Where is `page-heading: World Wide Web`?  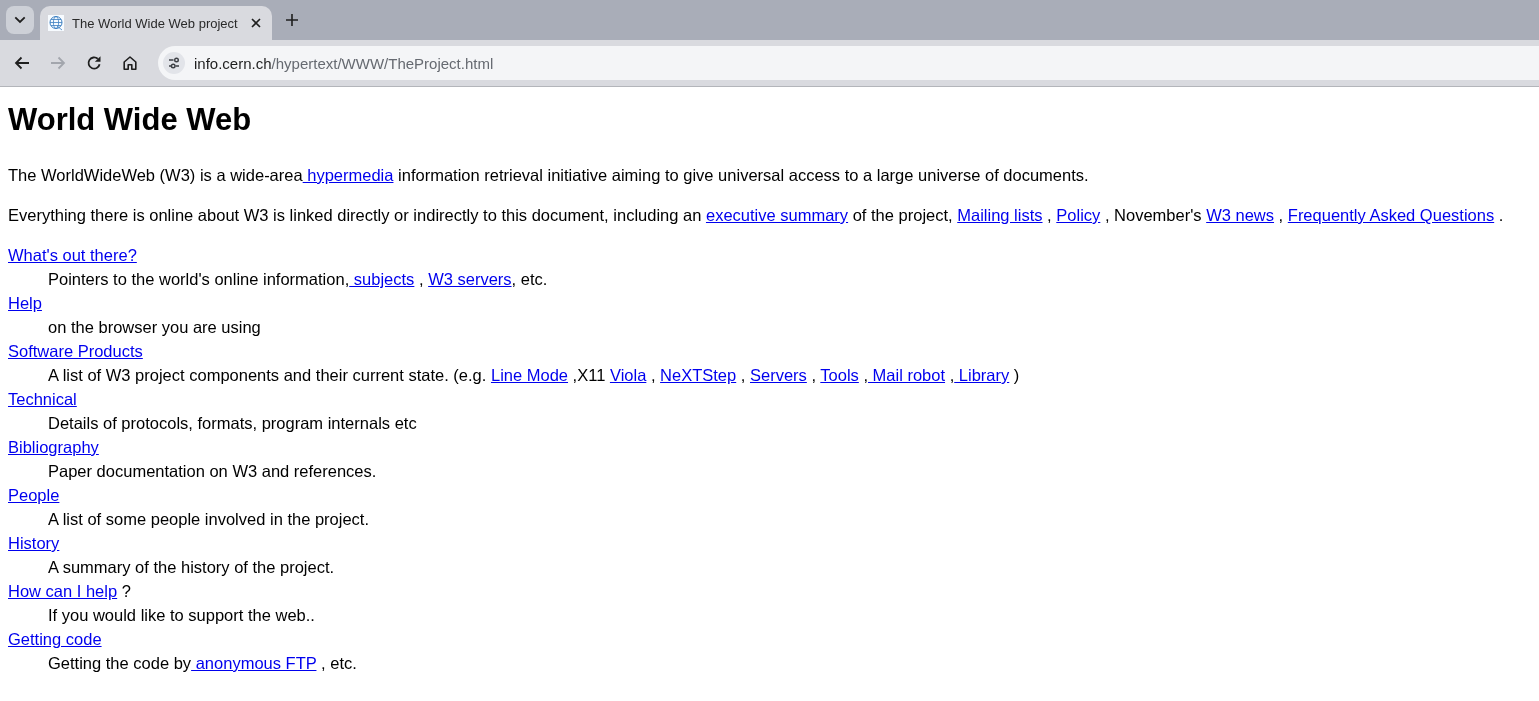
page-heading: World Wide Web is located at coordinates (130, 120).